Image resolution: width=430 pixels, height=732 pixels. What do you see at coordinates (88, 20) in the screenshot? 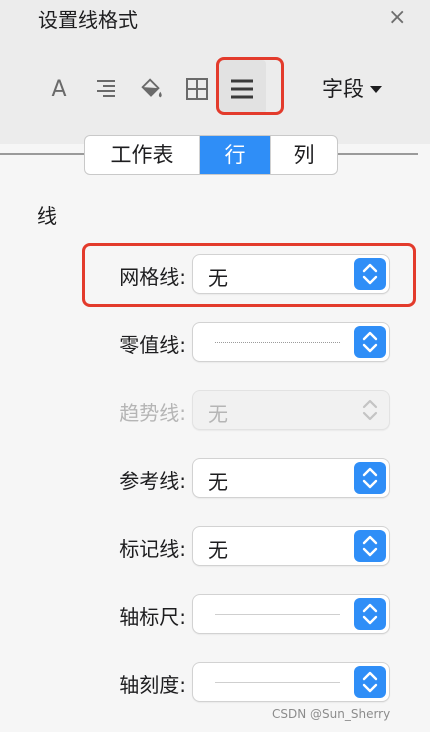
I see `panel-title: 设置线格式` at bounding box center [88, 20].